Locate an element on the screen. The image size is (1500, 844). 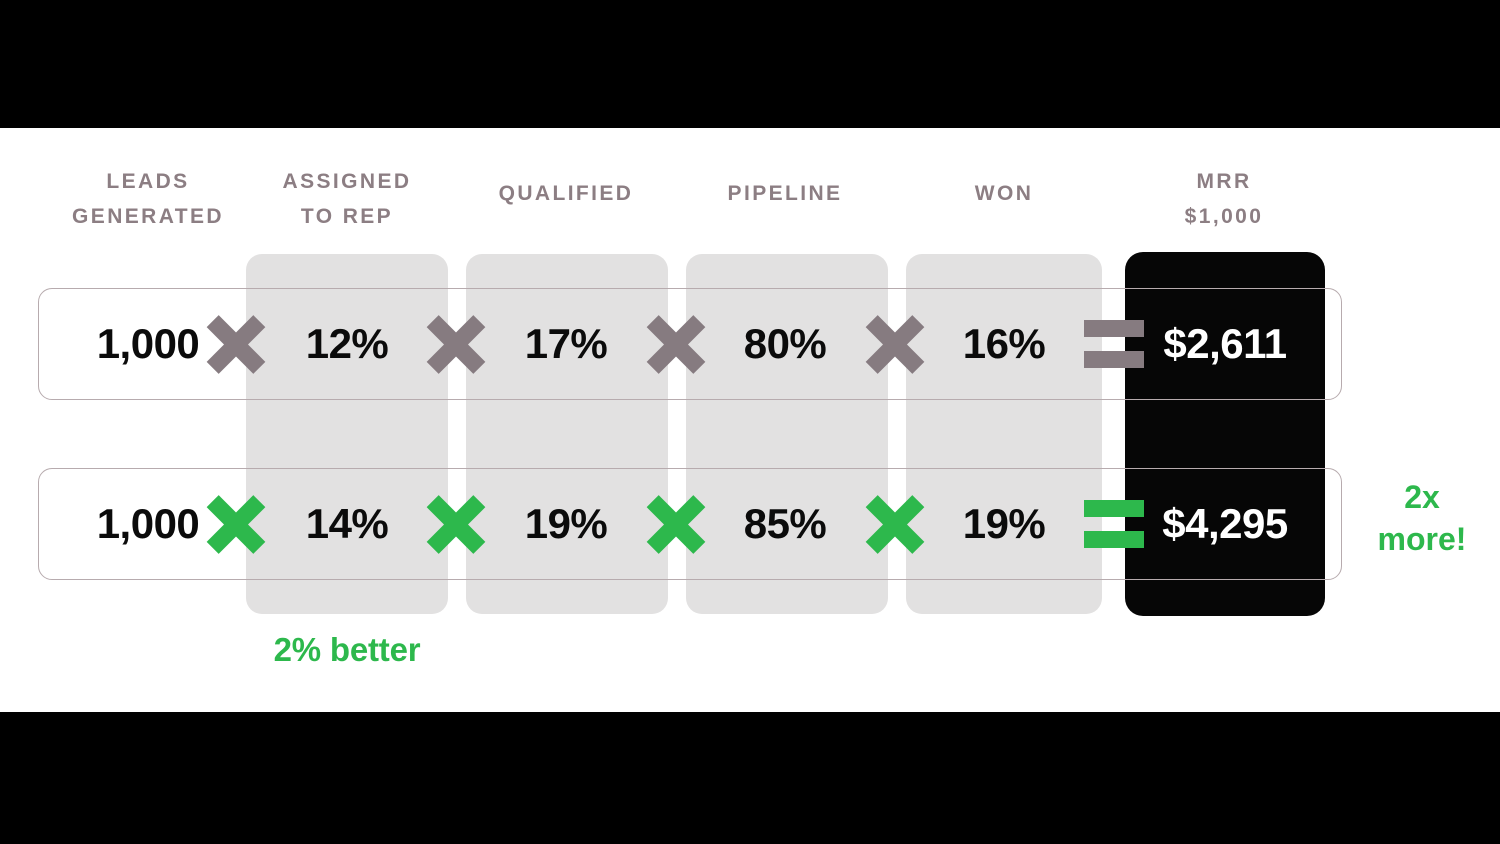
cell-pipeline-row-1: 80% is located at coordinates (785, 343).